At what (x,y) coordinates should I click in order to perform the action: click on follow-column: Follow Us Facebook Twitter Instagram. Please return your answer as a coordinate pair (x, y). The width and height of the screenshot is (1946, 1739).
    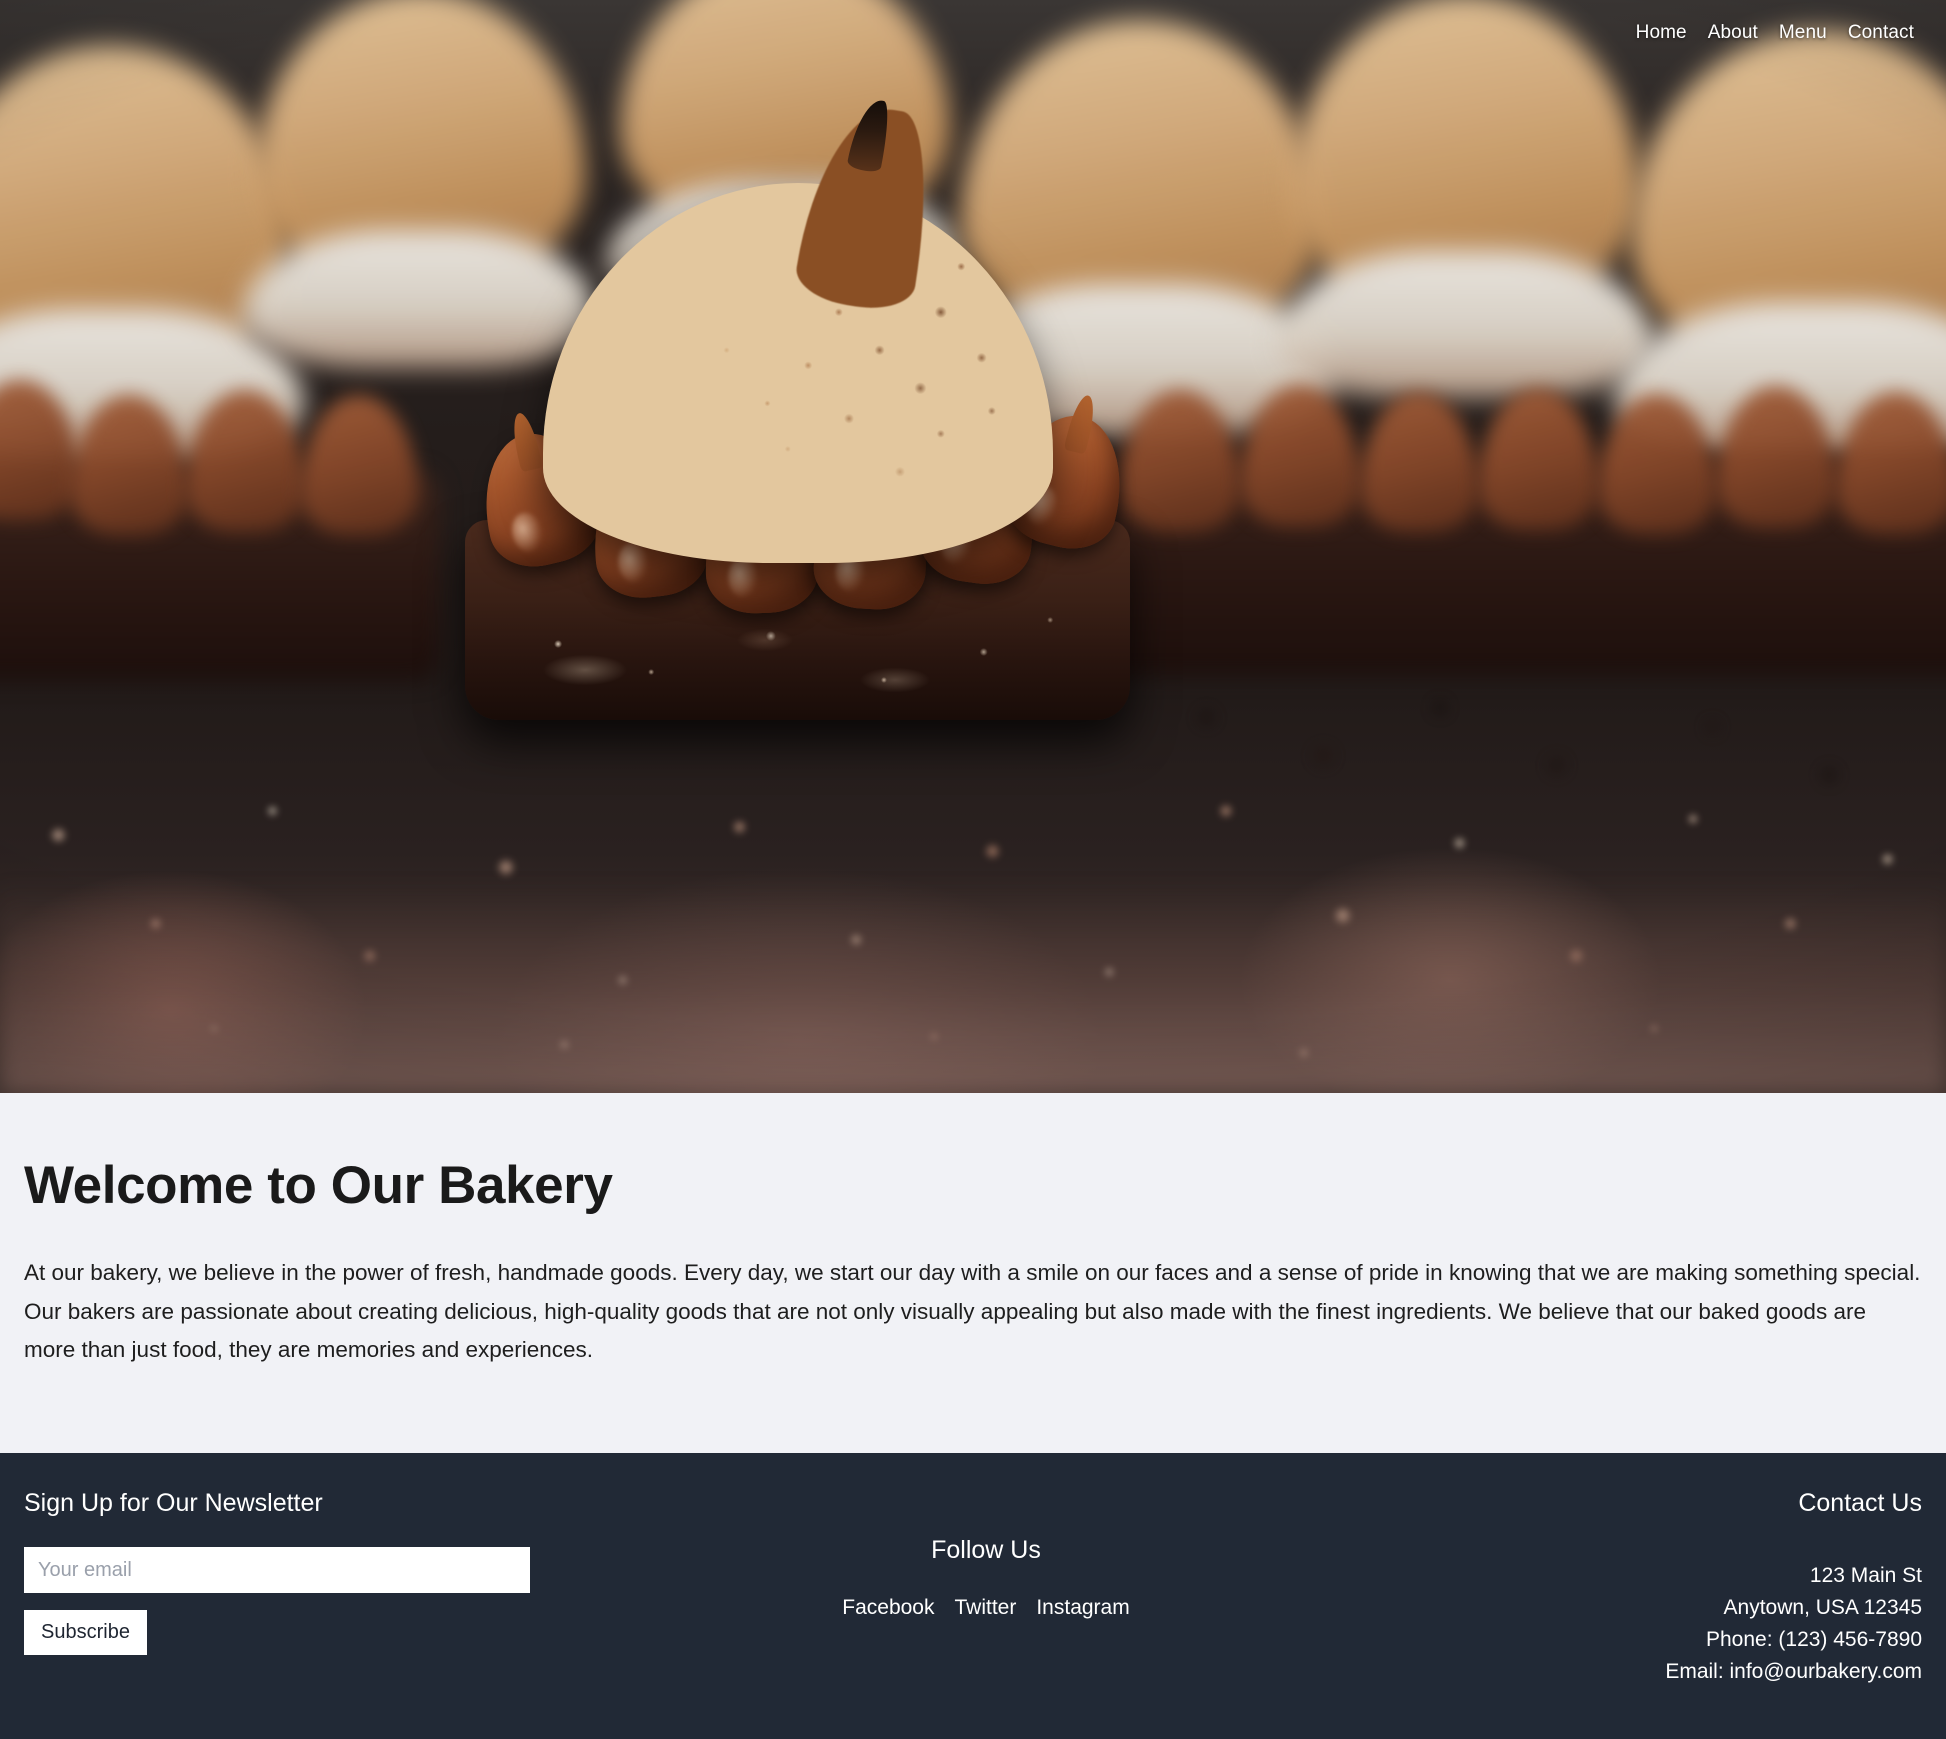
    Looking at the image, I should click on (986, 1614).